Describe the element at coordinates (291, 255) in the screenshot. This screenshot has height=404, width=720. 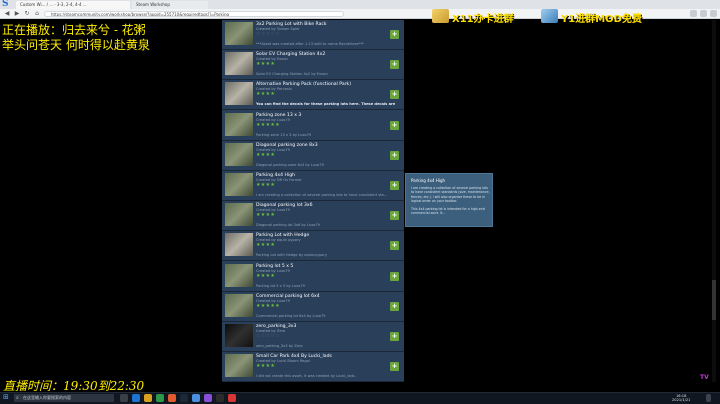
I see `item-description: Parking Lot with Hedge by aquinpypory` at that location.